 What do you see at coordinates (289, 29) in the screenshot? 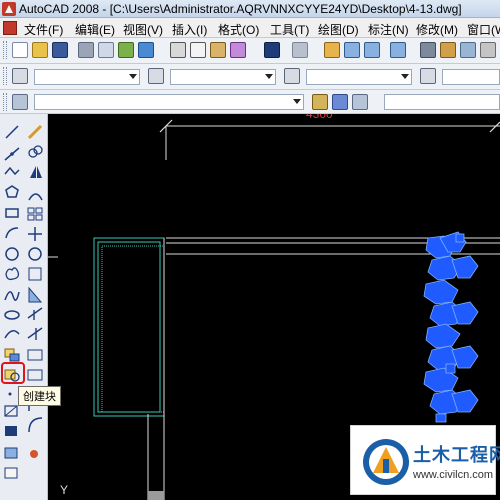
I see `menu-tools: 工具(T)` at bounding box center [289, 29].